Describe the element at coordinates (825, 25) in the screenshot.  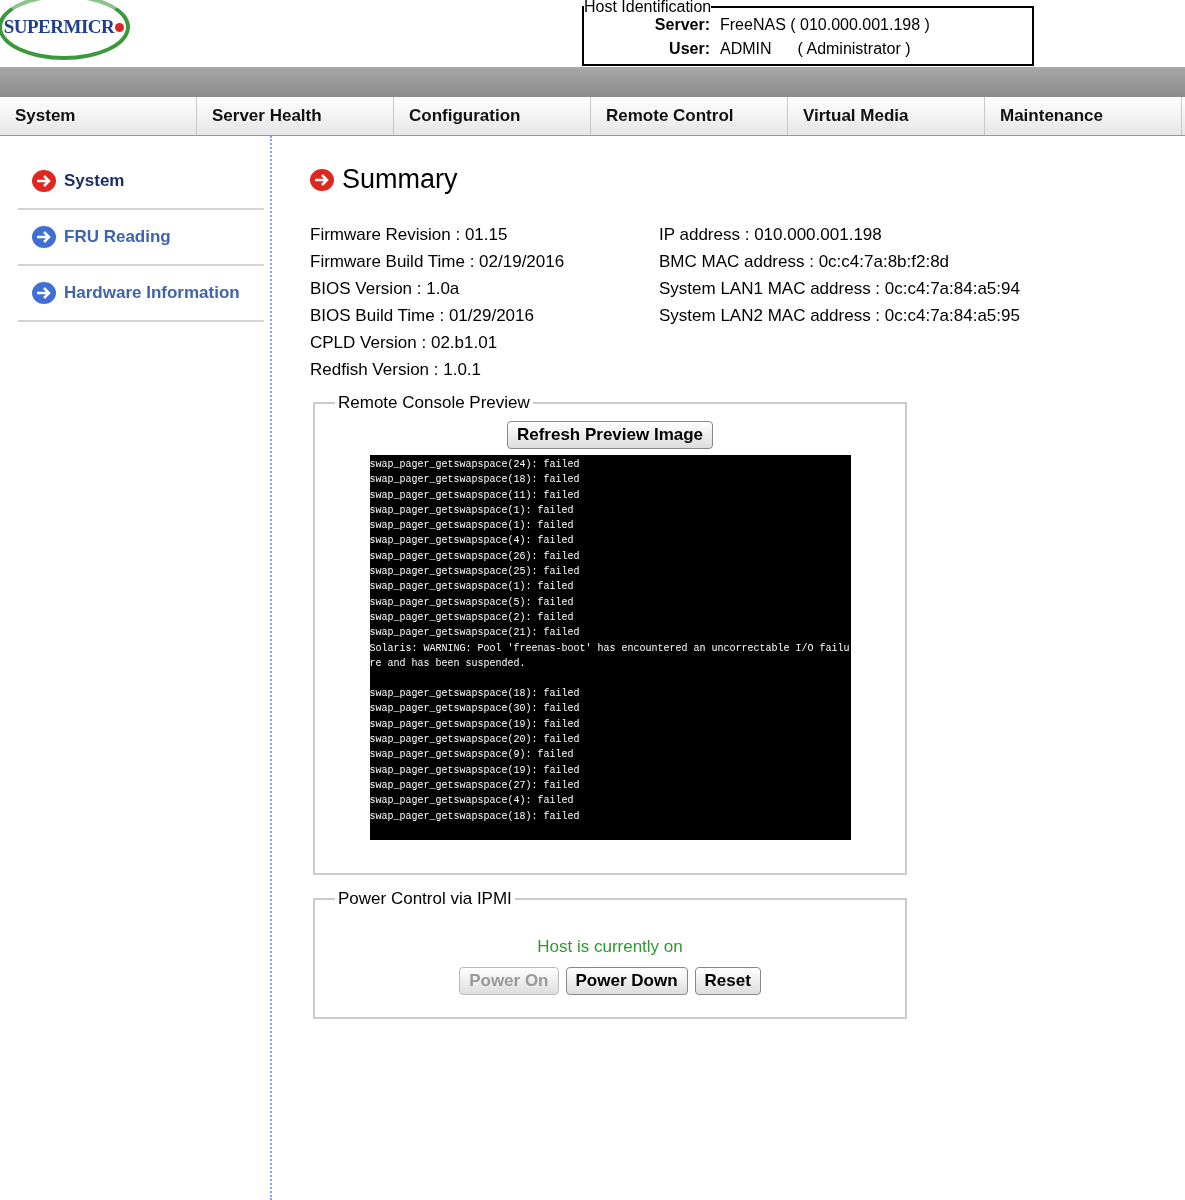
I see `server-value: FreeNAS ( 010.000.001.198 )` at that location.